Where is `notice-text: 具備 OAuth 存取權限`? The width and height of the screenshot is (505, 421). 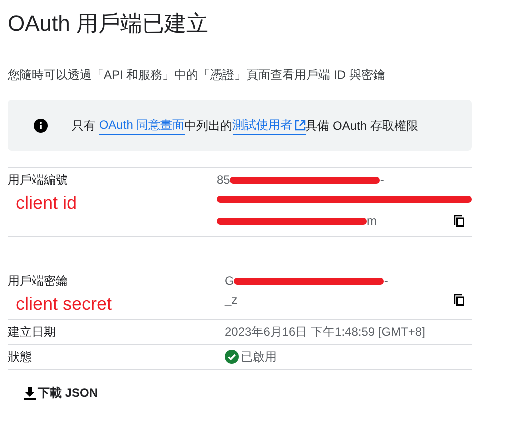
notice-text: 具備 OAuth 存取權限 is located at coordinates (362, 126).